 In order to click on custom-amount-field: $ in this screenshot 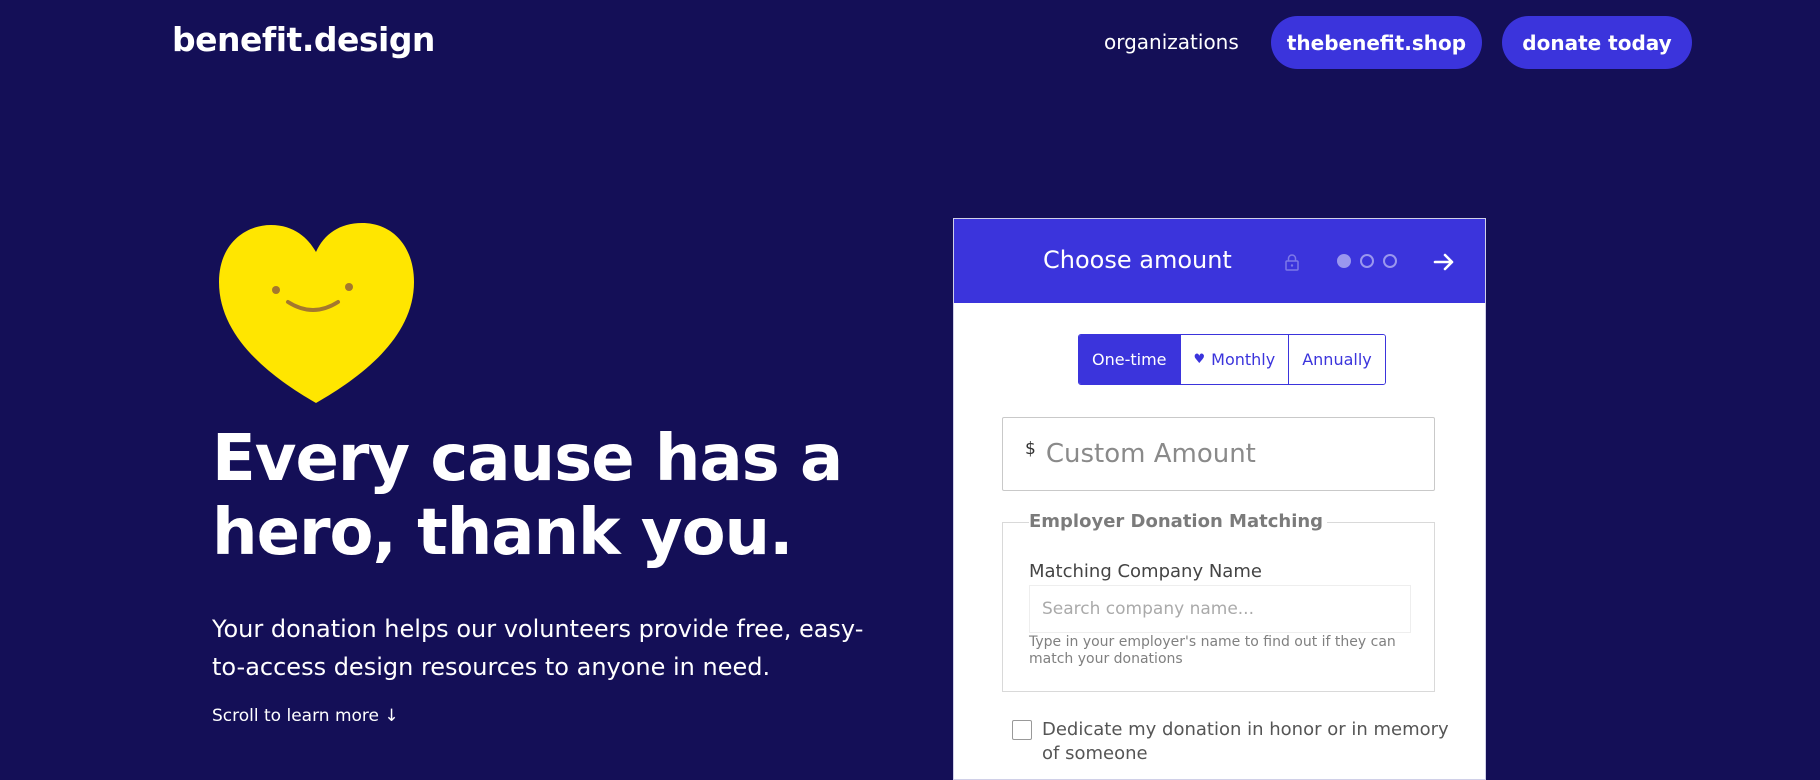, I will do `click(1218, 454)`.